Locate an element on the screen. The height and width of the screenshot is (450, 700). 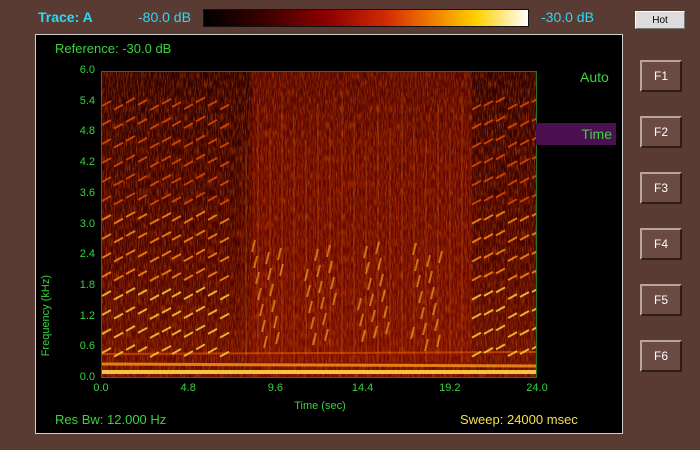
x-tick-label: 19.2 is located at coordinates (450, 388).